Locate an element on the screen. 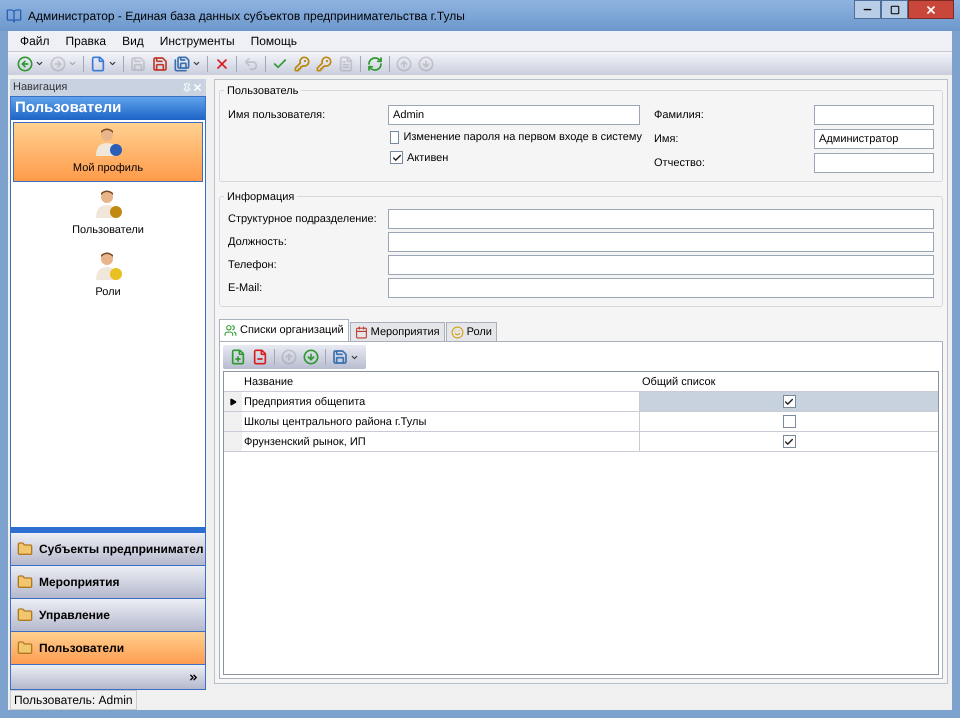  menu-item: Вид is located at coordinates (133, 41).